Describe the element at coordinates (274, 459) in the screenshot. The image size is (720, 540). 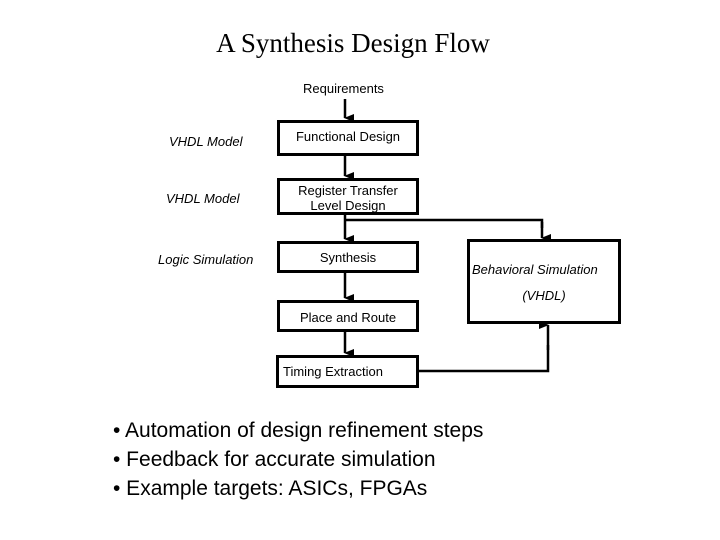
I see `bullet-item: • Feedback for accurate simulation` at that location.